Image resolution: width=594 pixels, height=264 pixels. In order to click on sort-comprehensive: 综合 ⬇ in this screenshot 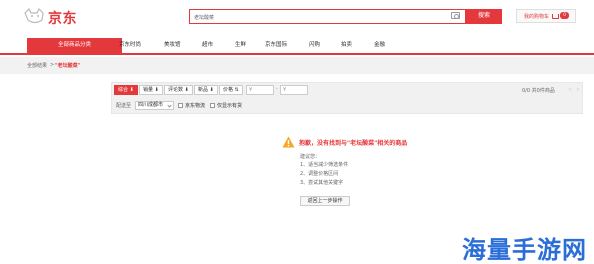, I will do `click(126, 90)`.